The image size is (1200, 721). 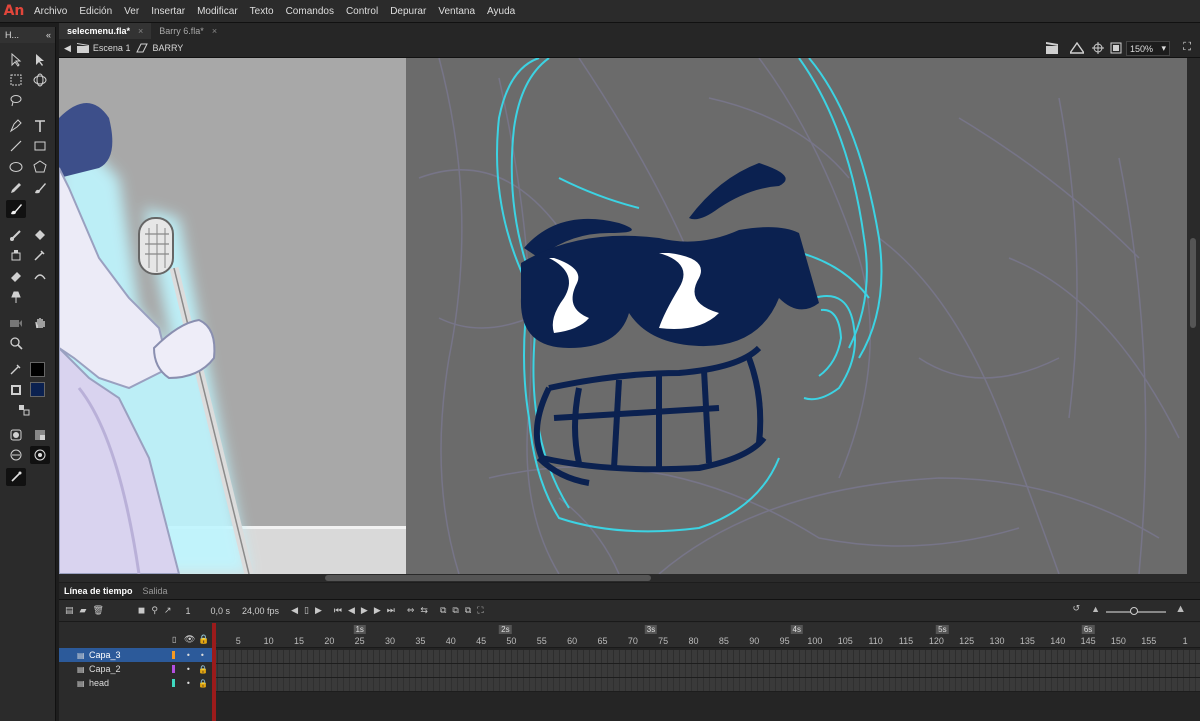 What do you see at coordinates (40, 146) in the screenshot?
I see `rectangle-tool-icon` at bounding box center [40, 146].